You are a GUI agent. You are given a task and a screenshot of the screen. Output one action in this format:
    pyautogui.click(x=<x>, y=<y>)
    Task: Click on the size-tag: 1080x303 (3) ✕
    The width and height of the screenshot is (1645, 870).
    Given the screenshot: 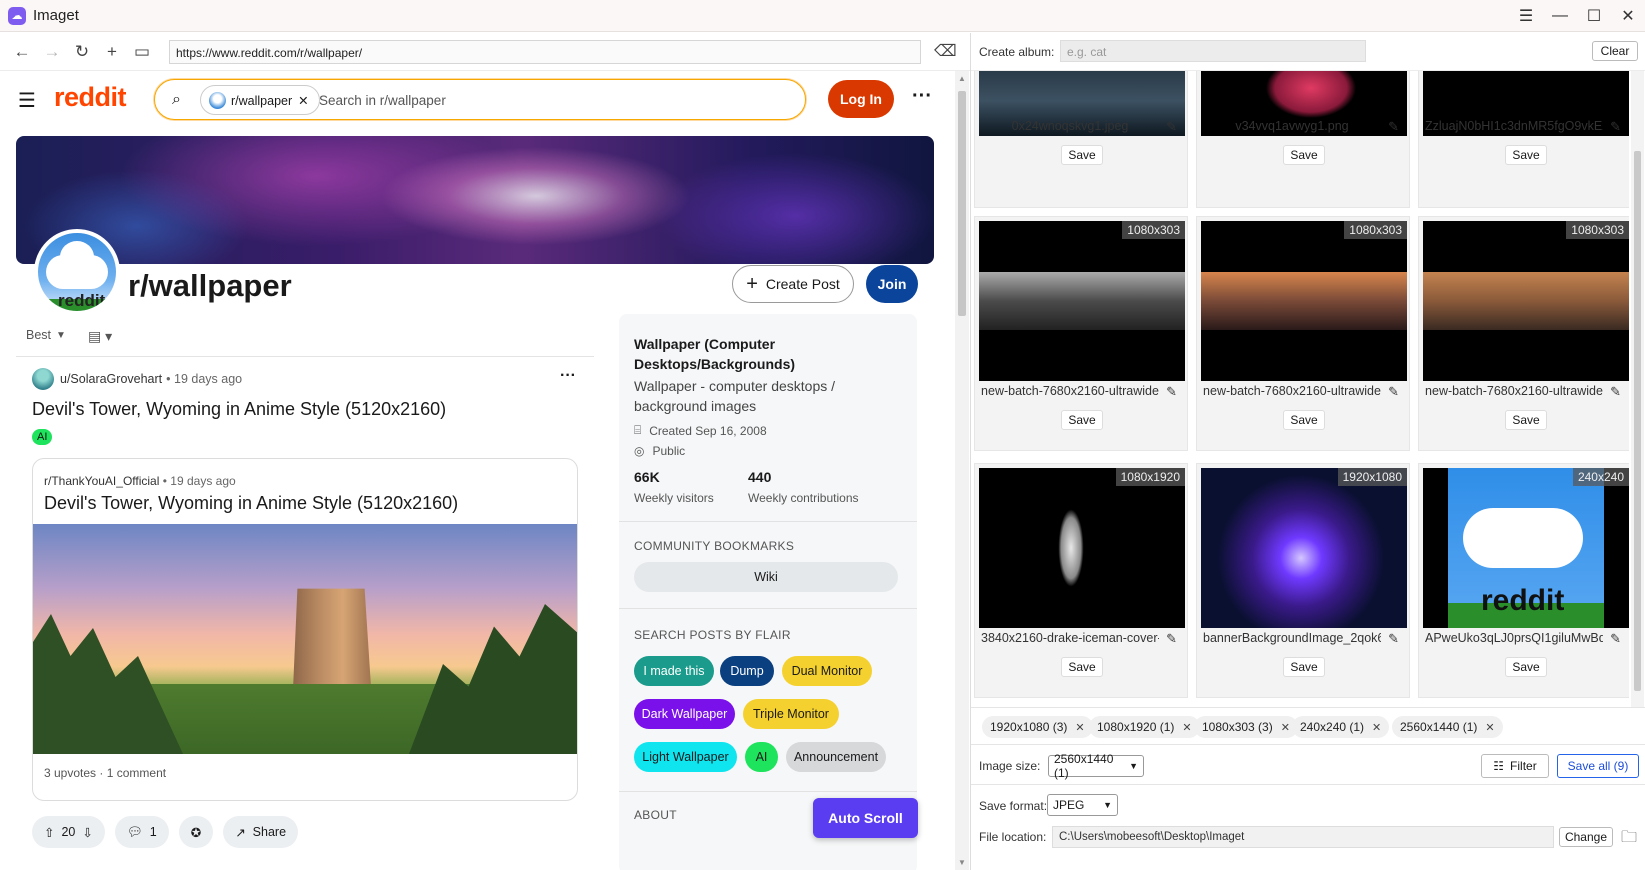 What is the action you would take?
    pyautogui.click(x=1246, y=727)
    